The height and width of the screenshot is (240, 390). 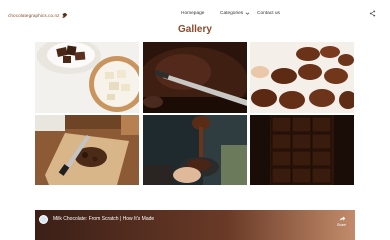 I want to click on chevron-down-icon, so click(x=247, y=13).